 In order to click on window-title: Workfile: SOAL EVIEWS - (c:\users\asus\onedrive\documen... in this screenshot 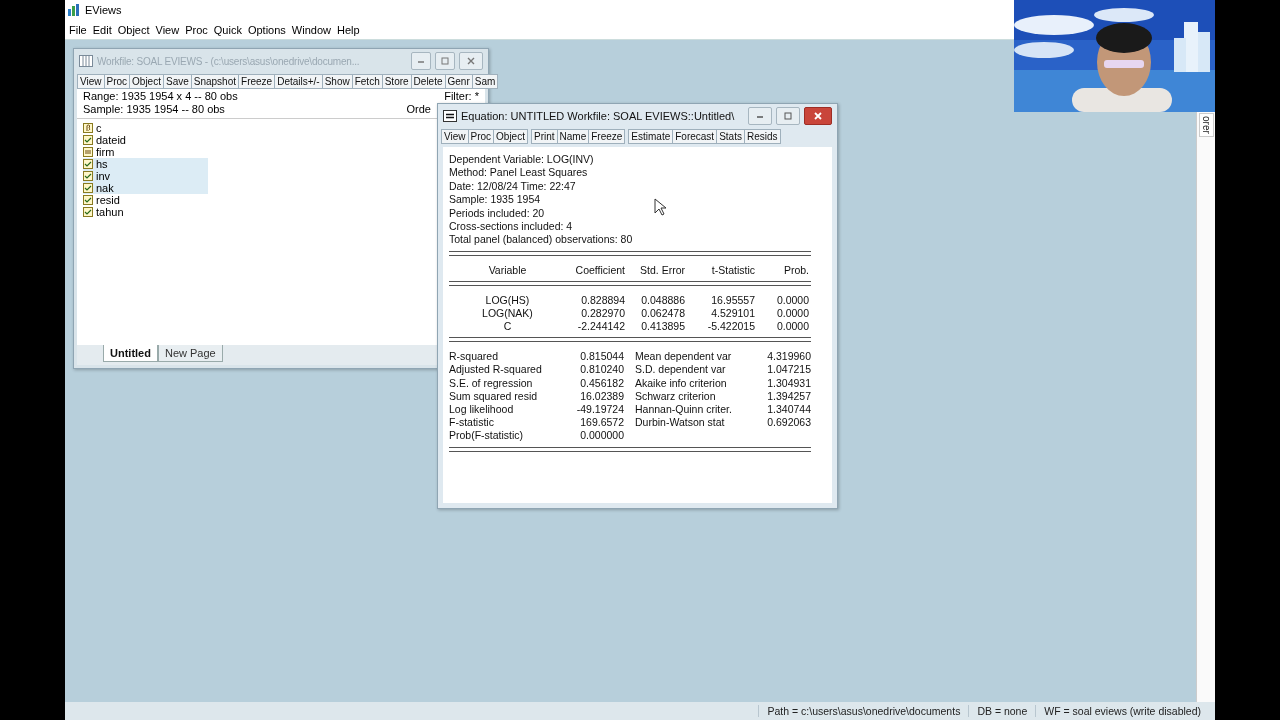, I will do `click(229, 61)`.